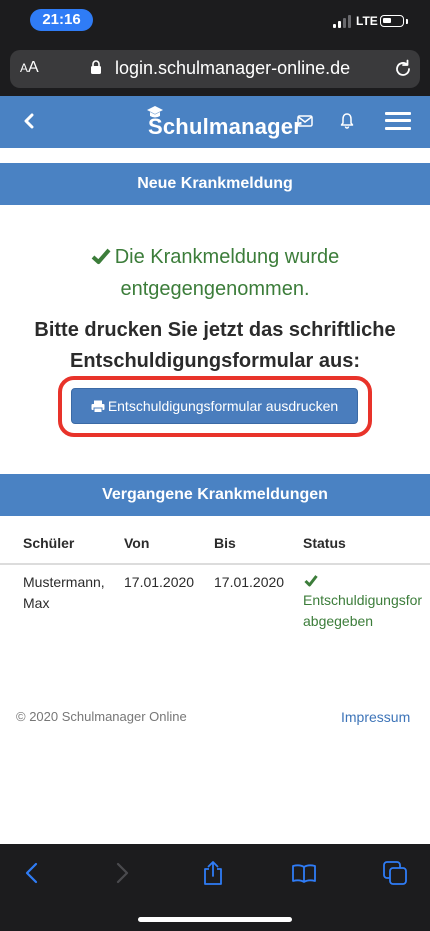 Image resolution: width=430 pixels, height=931 pixels. I want to click on lock-icon, so click(96, 67).